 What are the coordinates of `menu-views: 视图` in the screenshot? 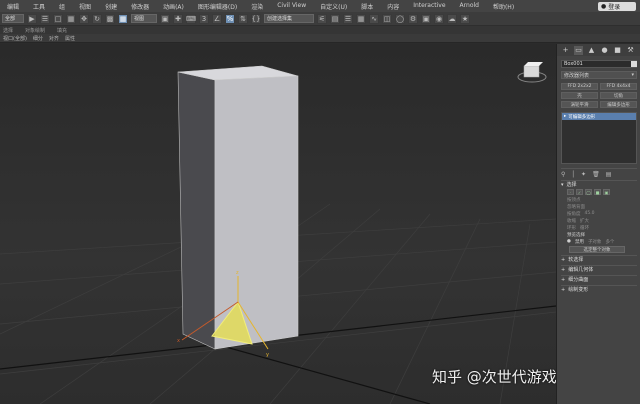 It's located at (85, 6).